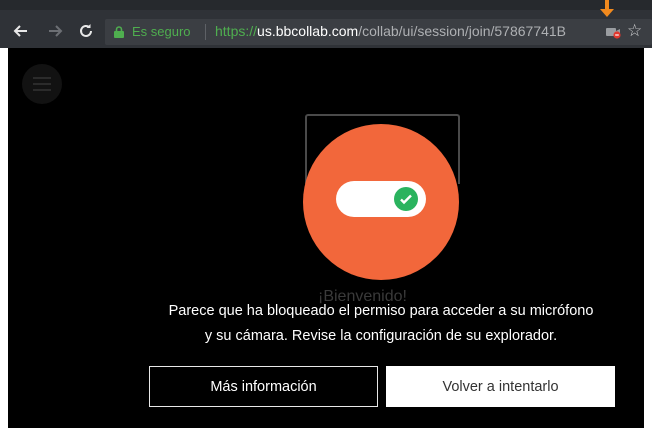 This screenshot has height=428, width=652. I want to click on toggle-knob, so click(406, 199).